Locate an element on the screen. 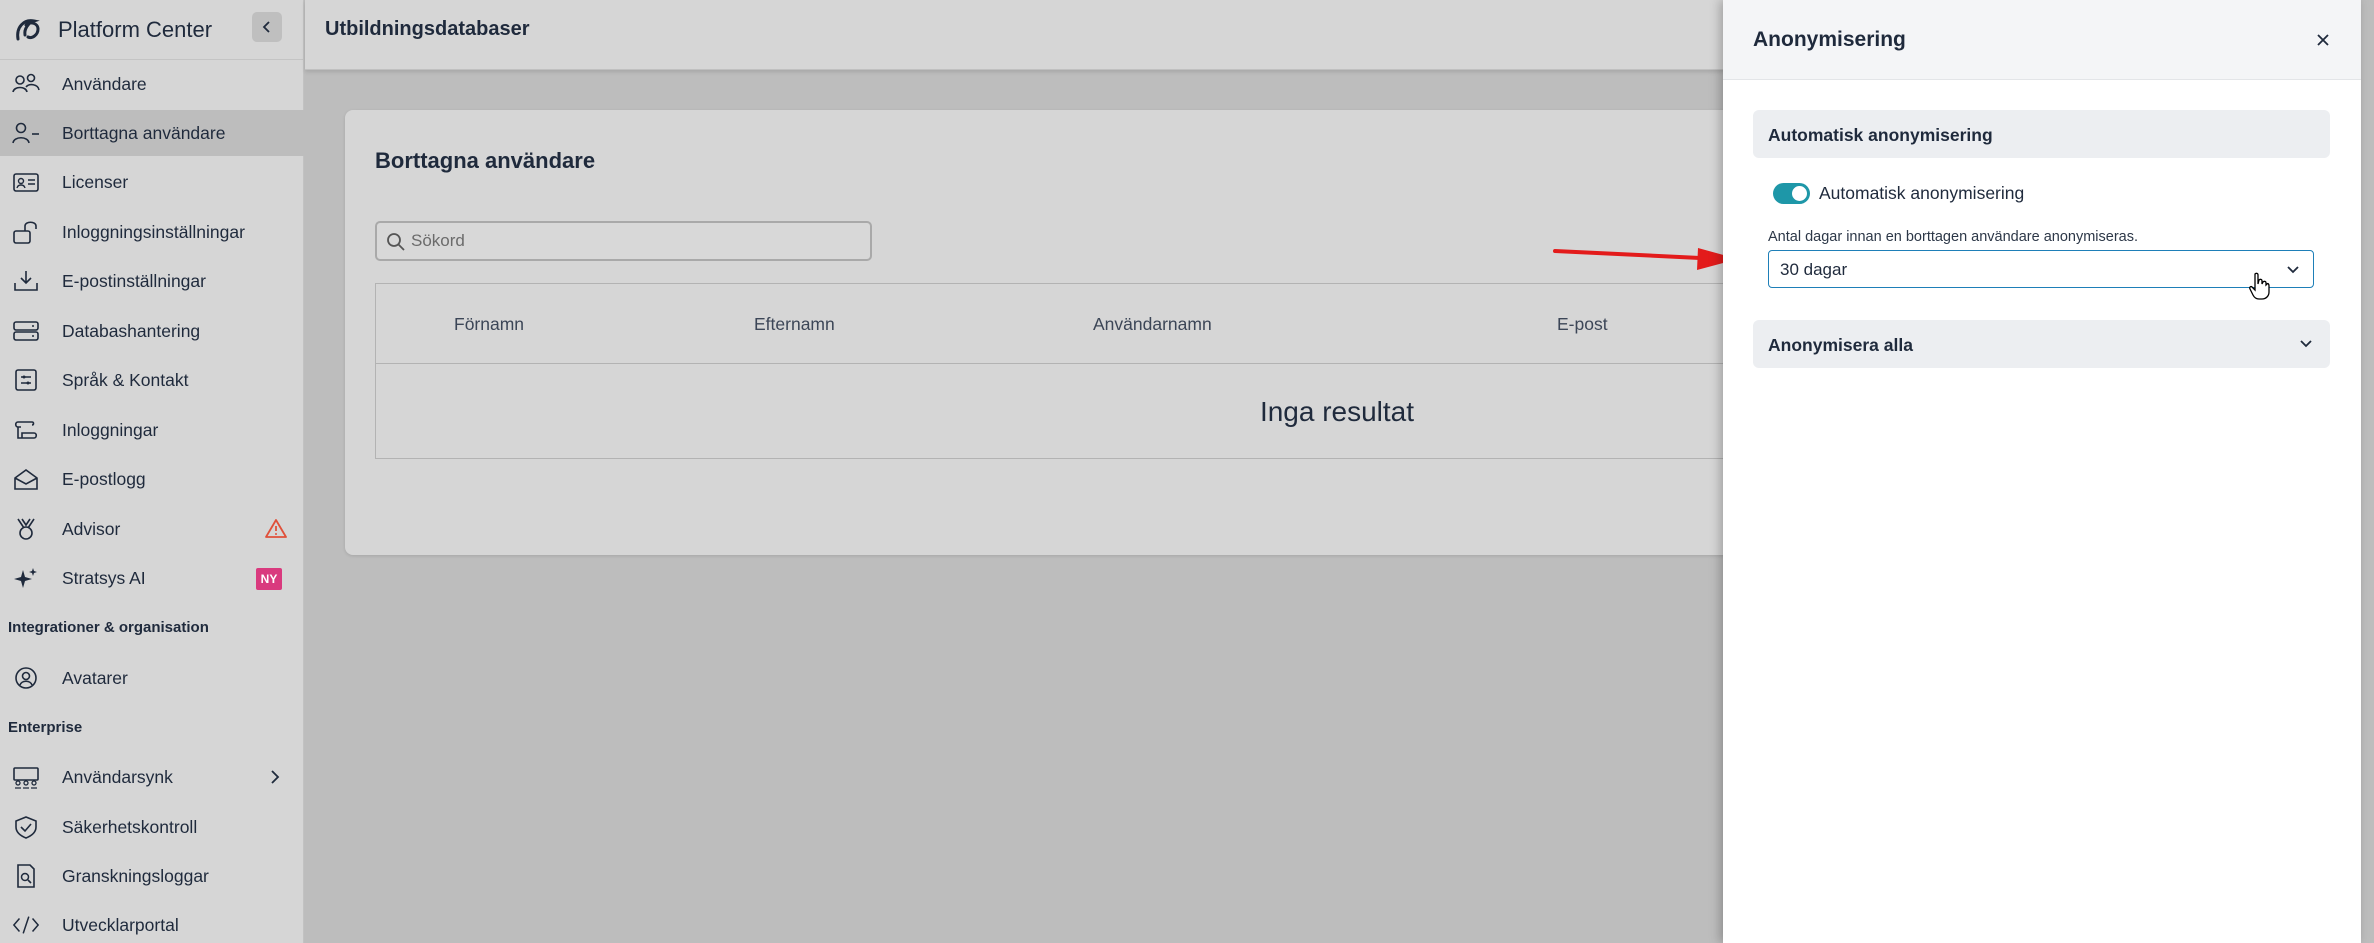 This screenshot has width=2374, height=943. section-title: Automatisk anonymisering is located at coordinates (1880, 135).